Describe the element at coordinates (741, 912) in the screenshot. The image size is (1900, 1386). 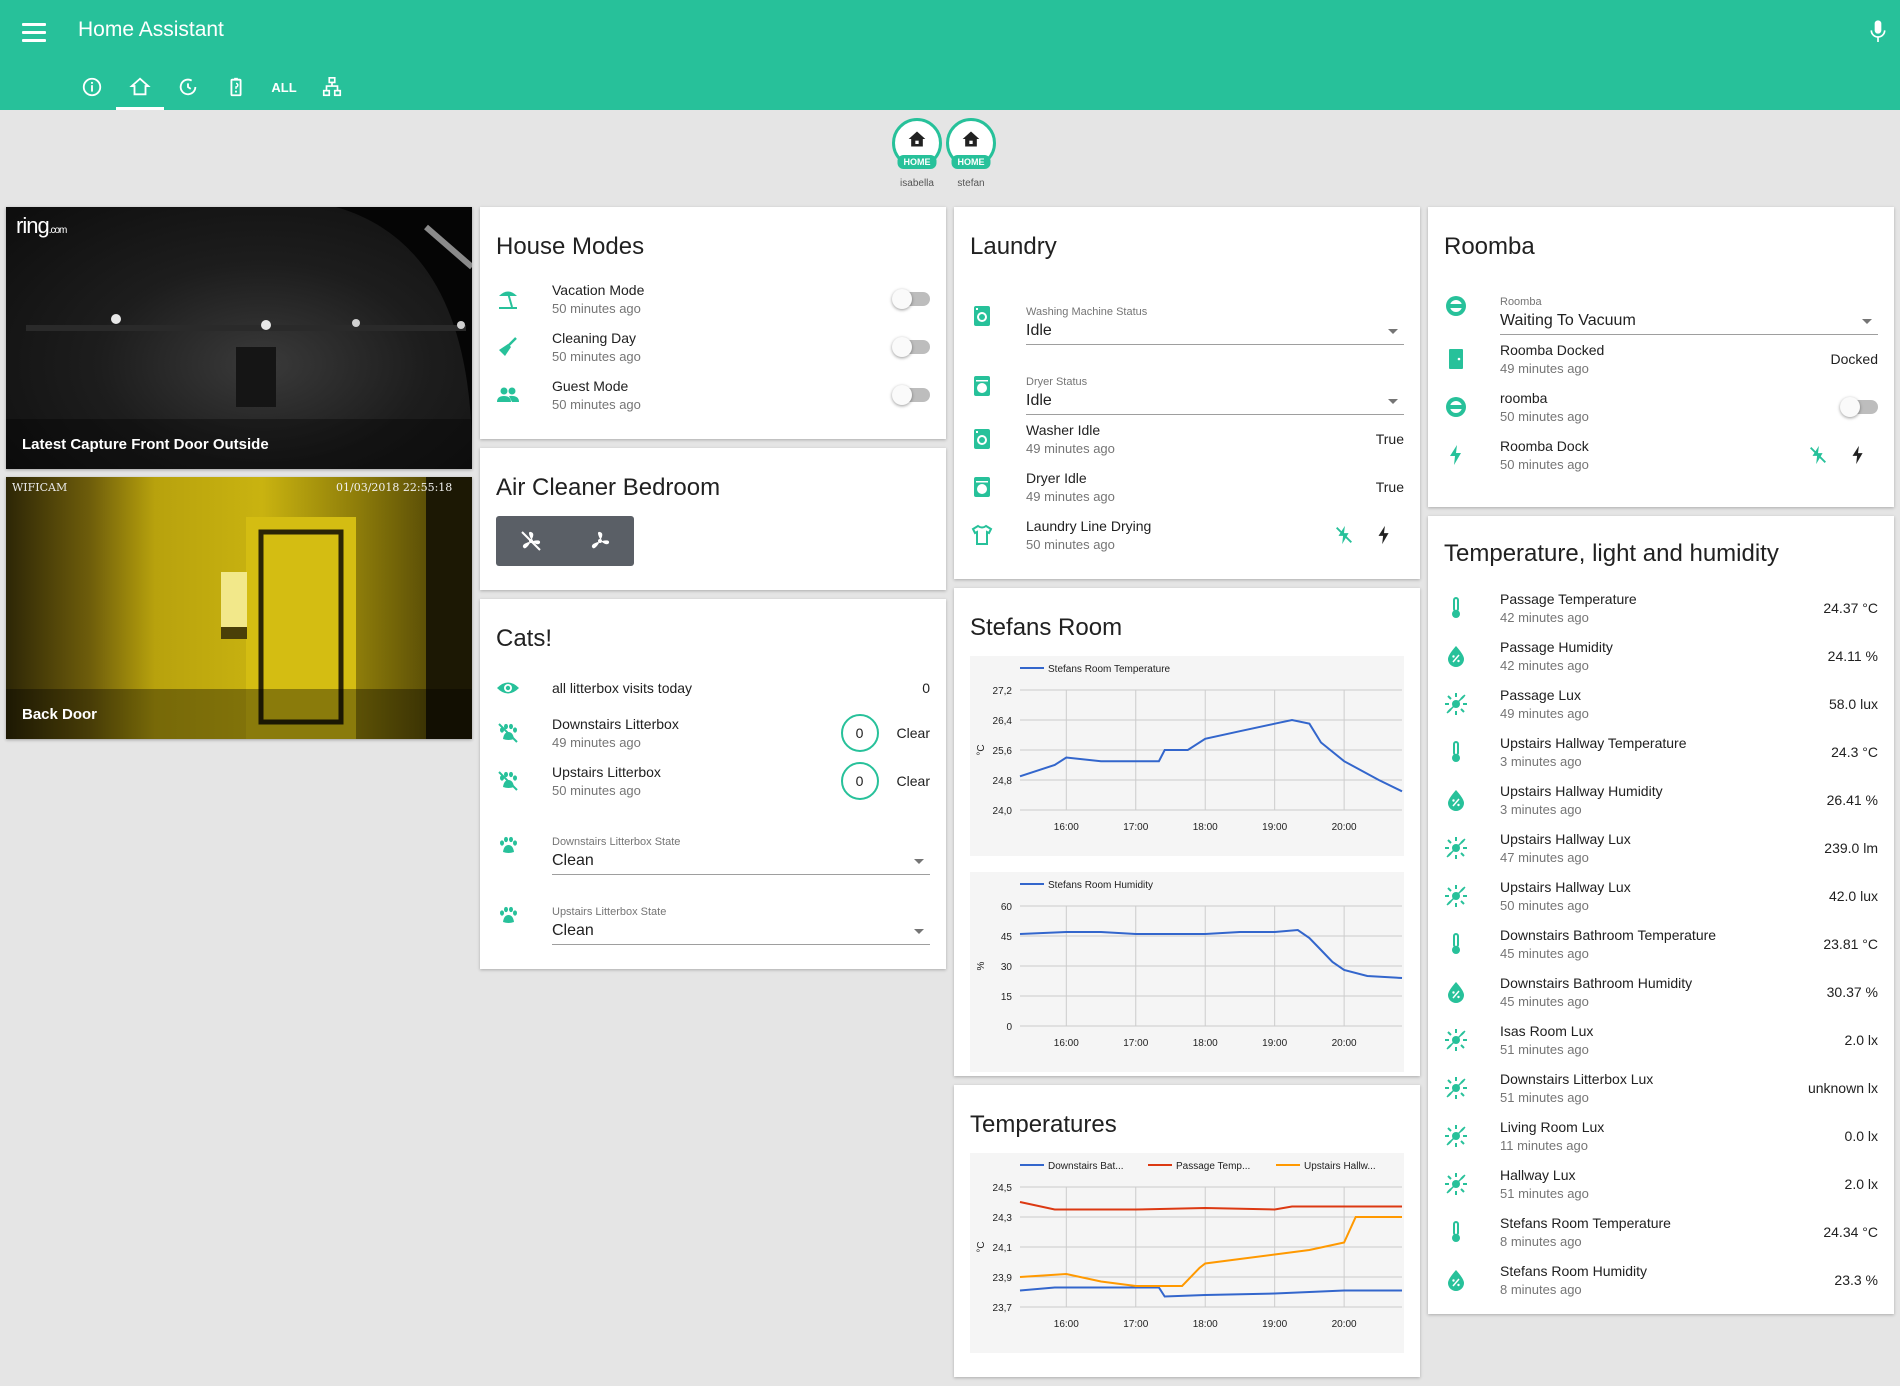
I see `select-label: Upstairs Litterbox State` at that location.